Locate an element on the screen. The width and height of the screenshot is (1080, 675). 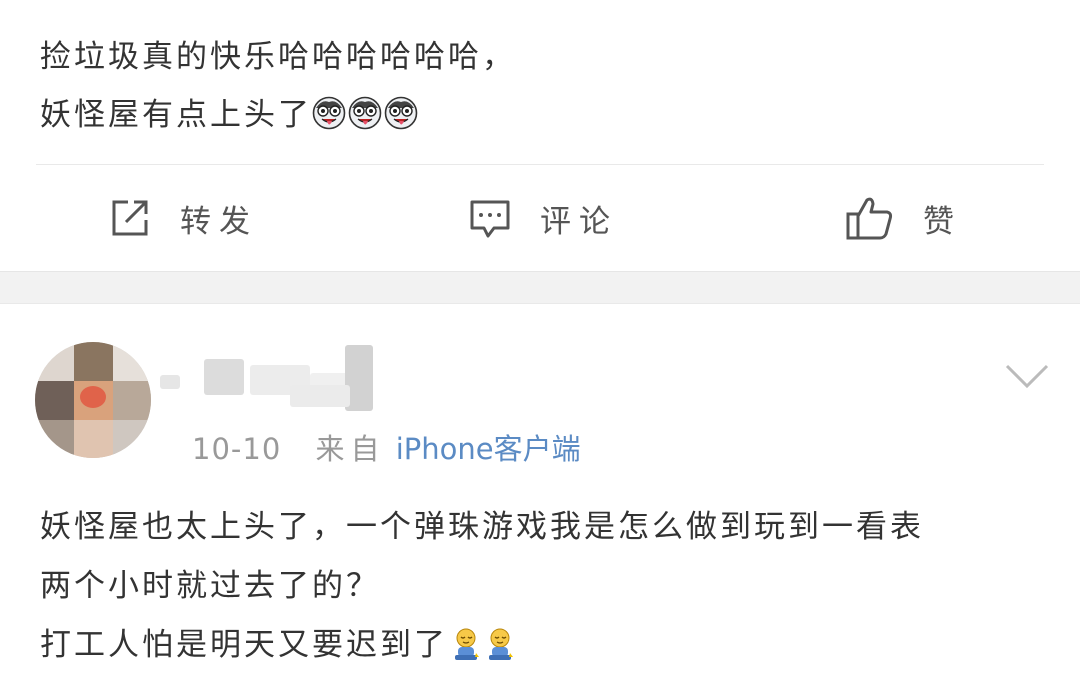
post-line-2-text: 妖怪屋有点上头了 is located at coordinates (176, 115).